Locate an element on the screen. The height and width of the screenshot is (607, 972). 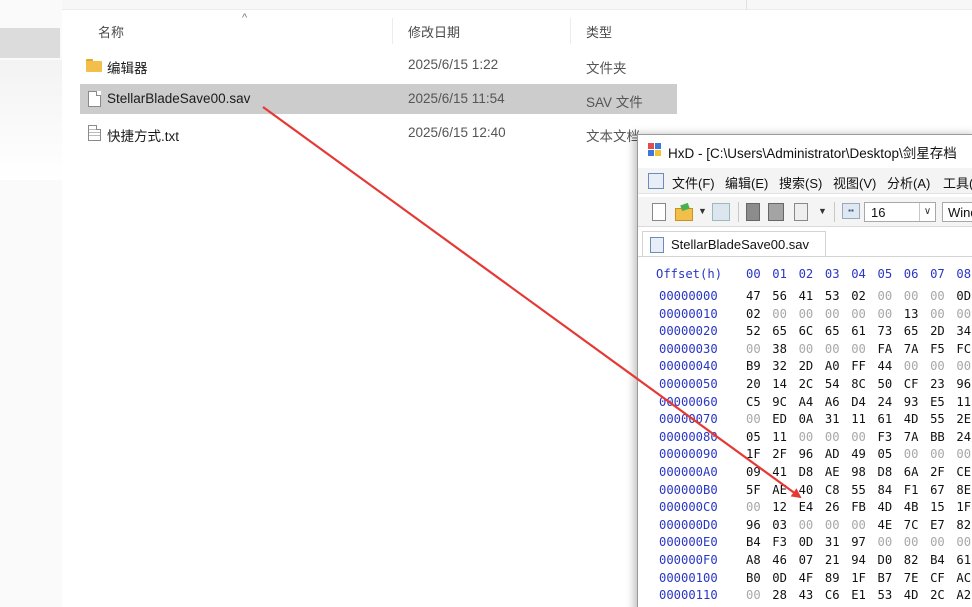
hex-byte: A0 is located at coordinates (832, 366).